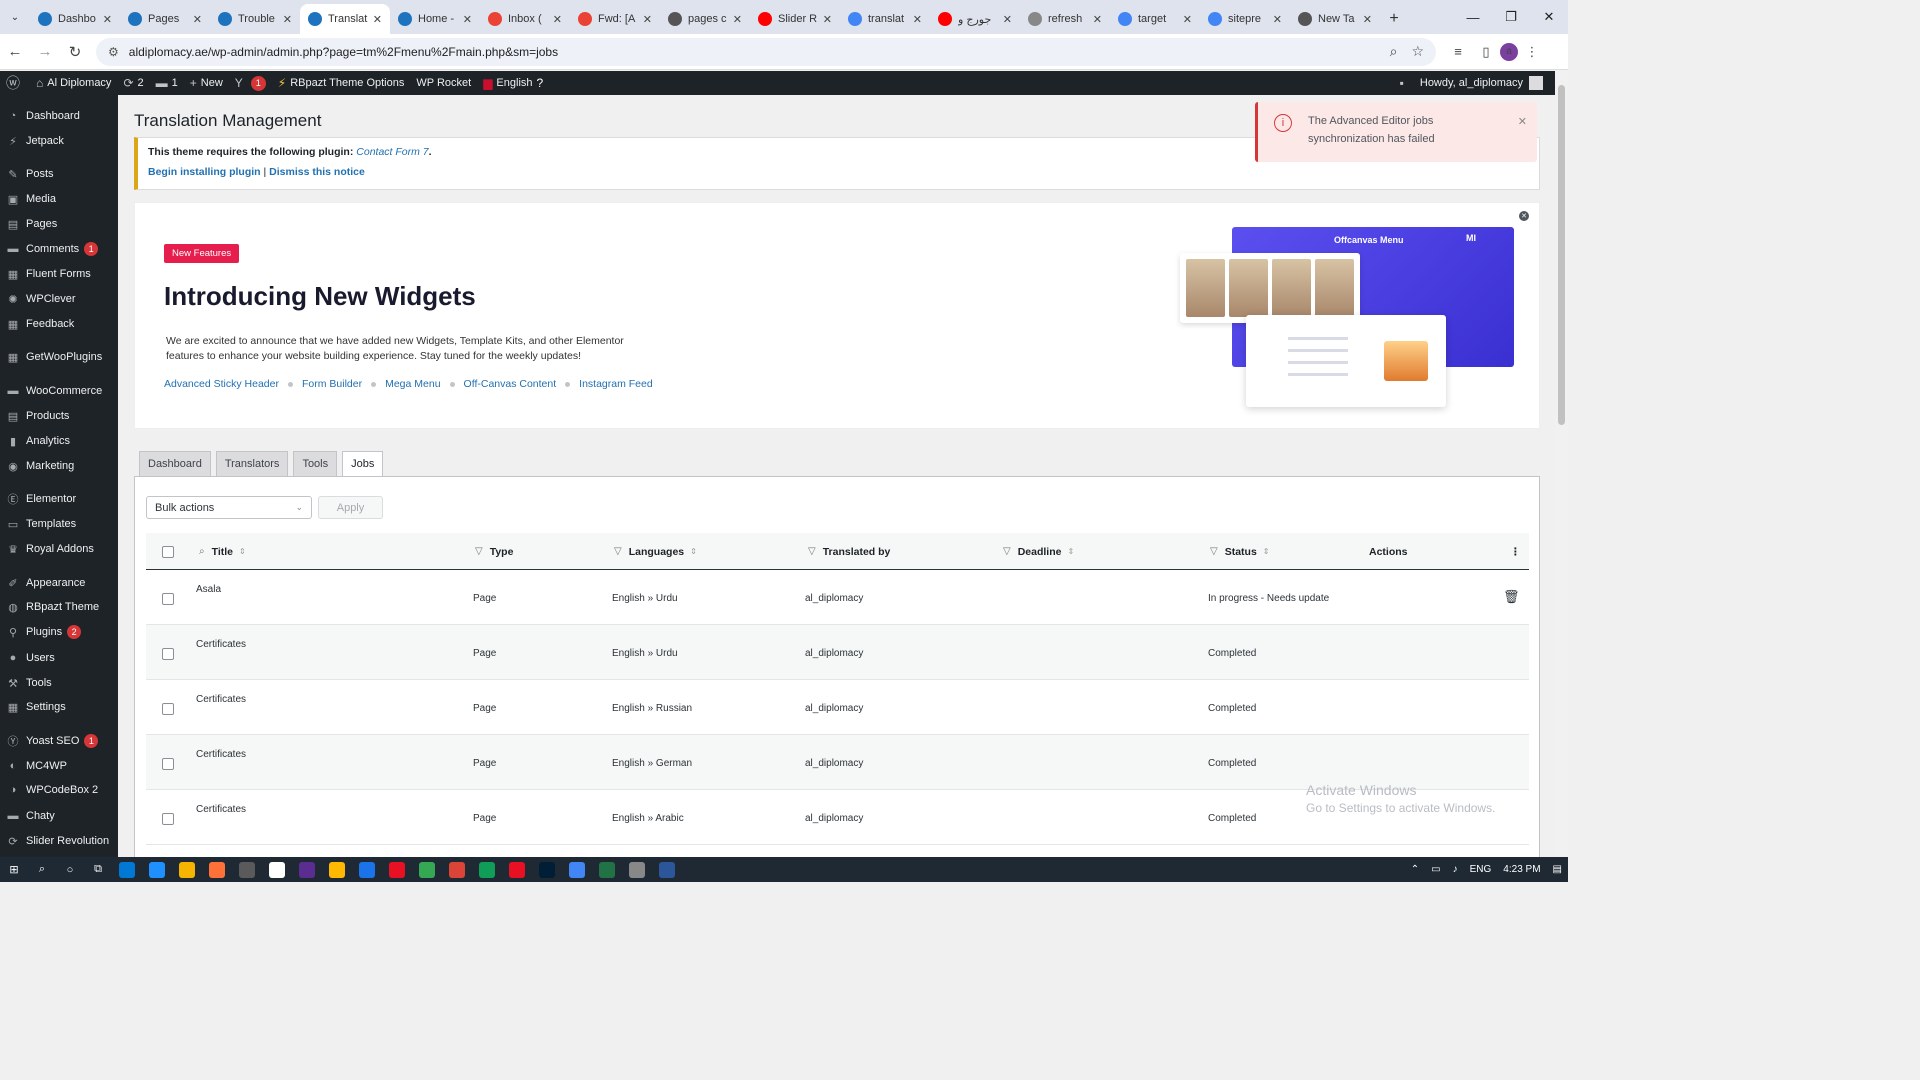 This screenshot has height=1080, width=1920. Describe the element at coordinates (59, 583) in the screenshot. I see `sidebar-item-appearance: ✐ Appearance` at that location.